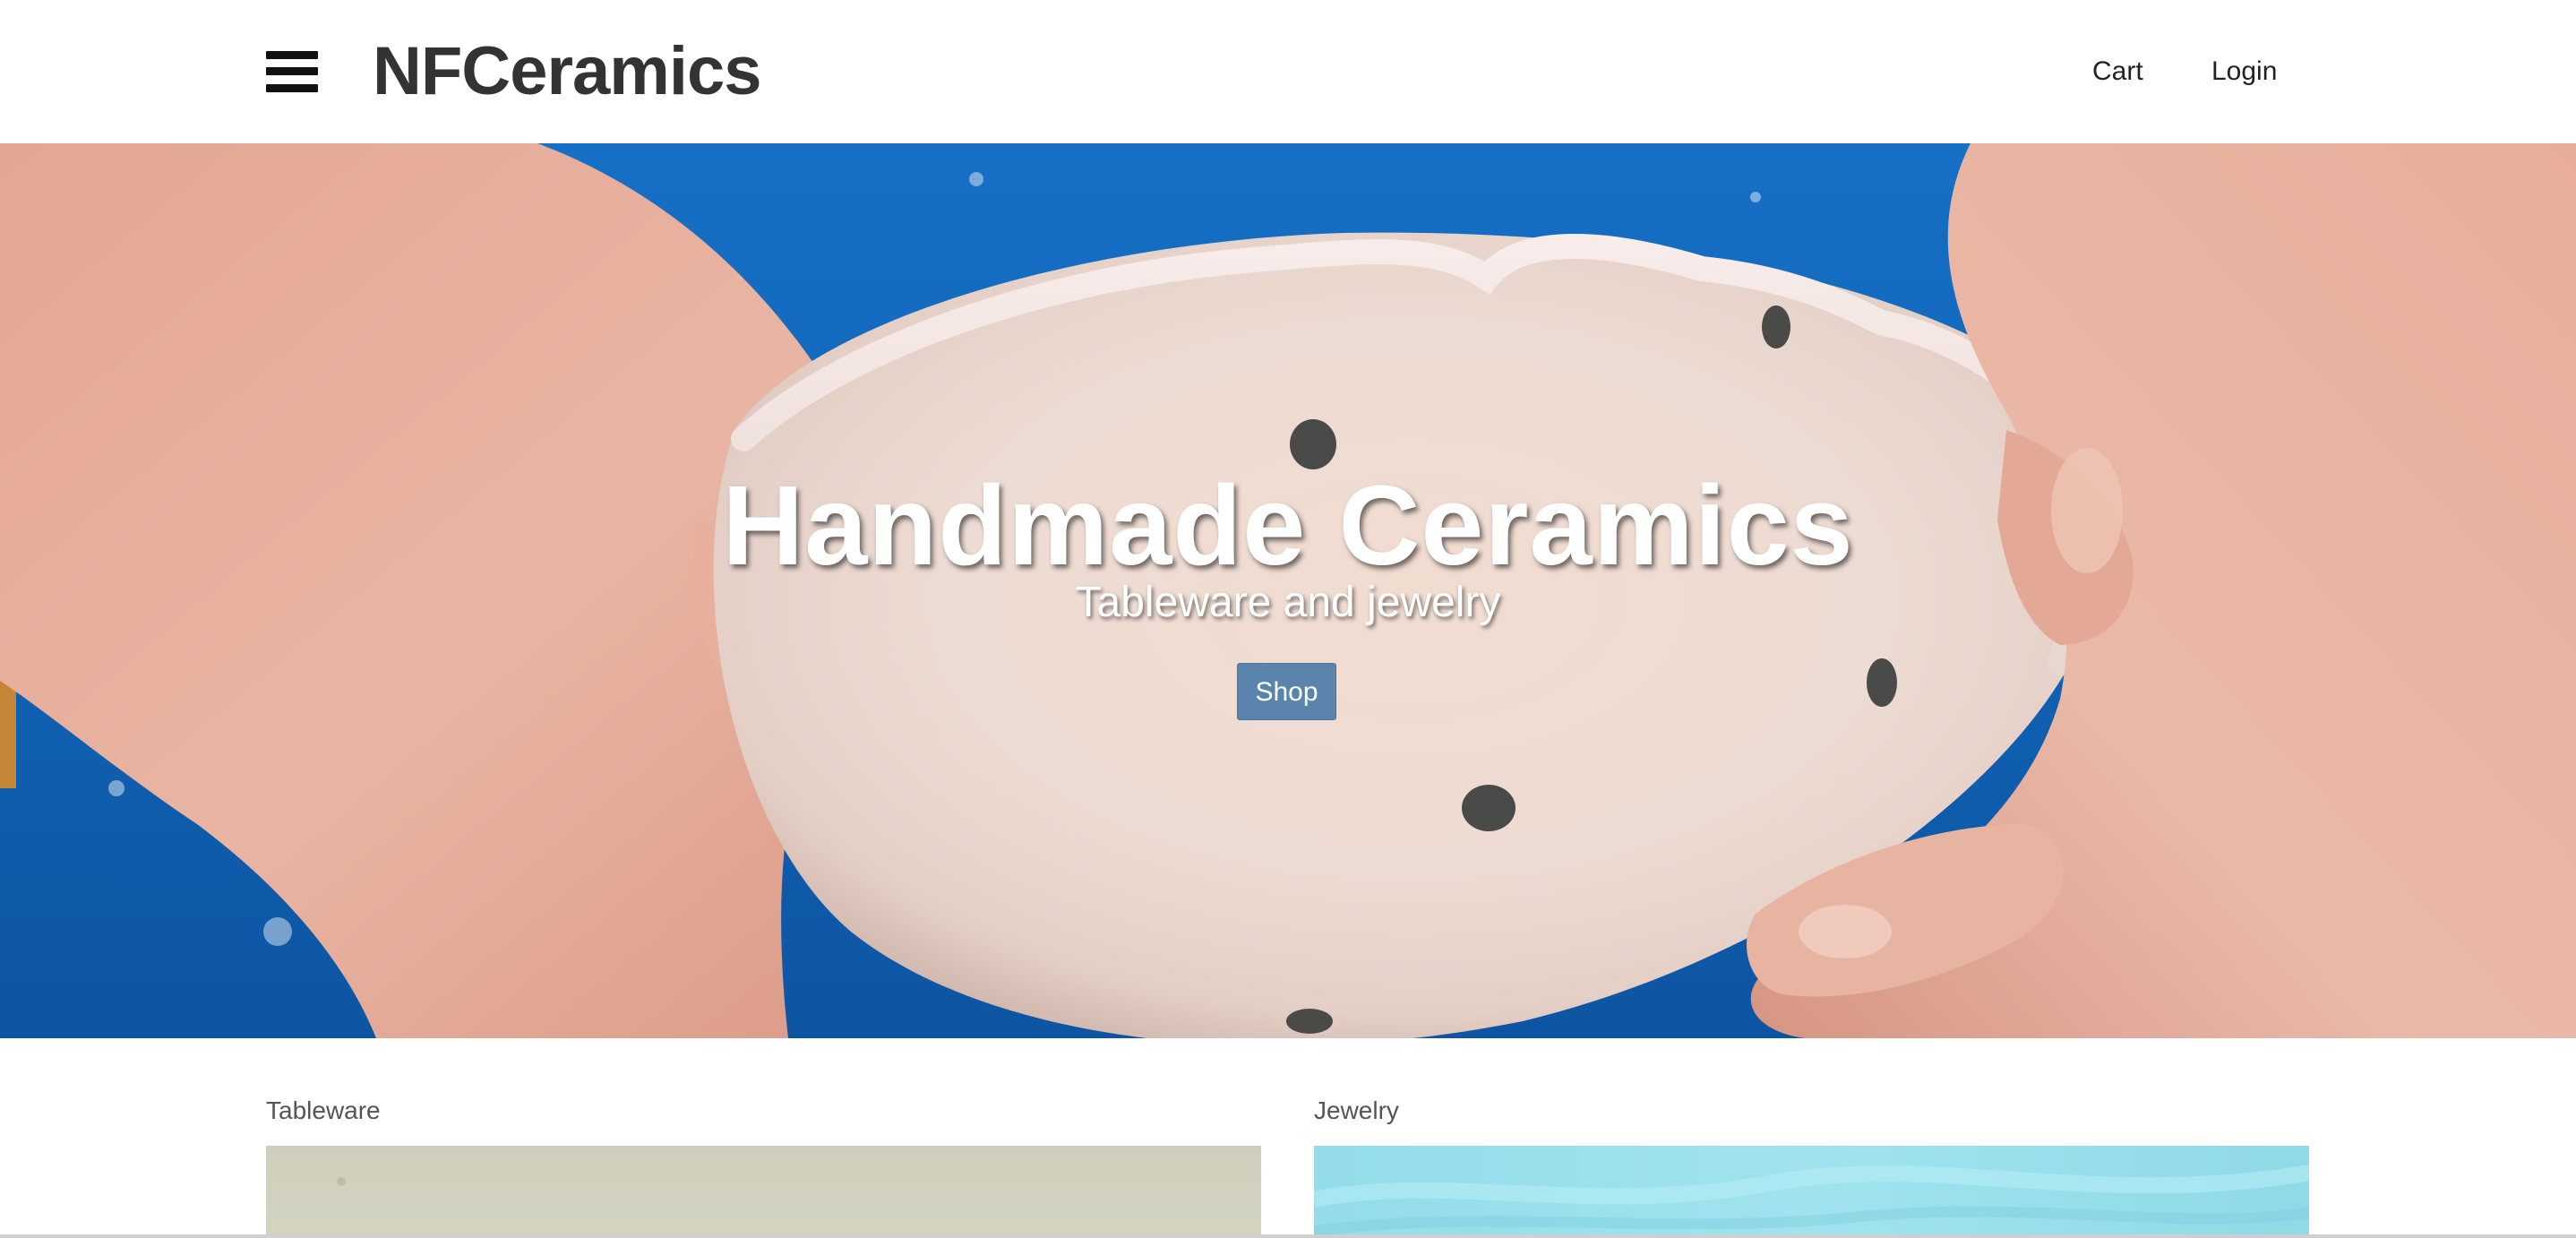  Describe the element at coordinates (1286, 691) in the screenshot. I see `shop-button: Shop` at that location.